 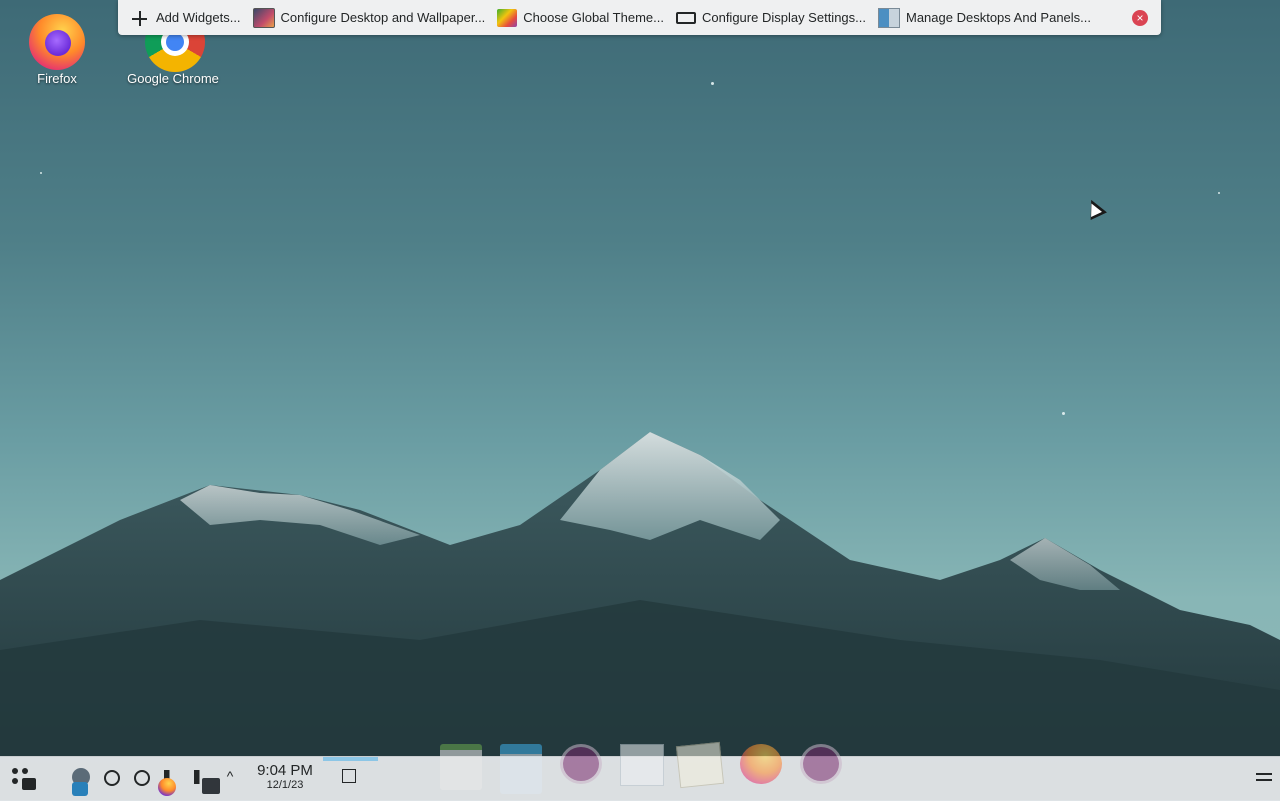 I want to click on files-icon, so click(x=461, y=767).